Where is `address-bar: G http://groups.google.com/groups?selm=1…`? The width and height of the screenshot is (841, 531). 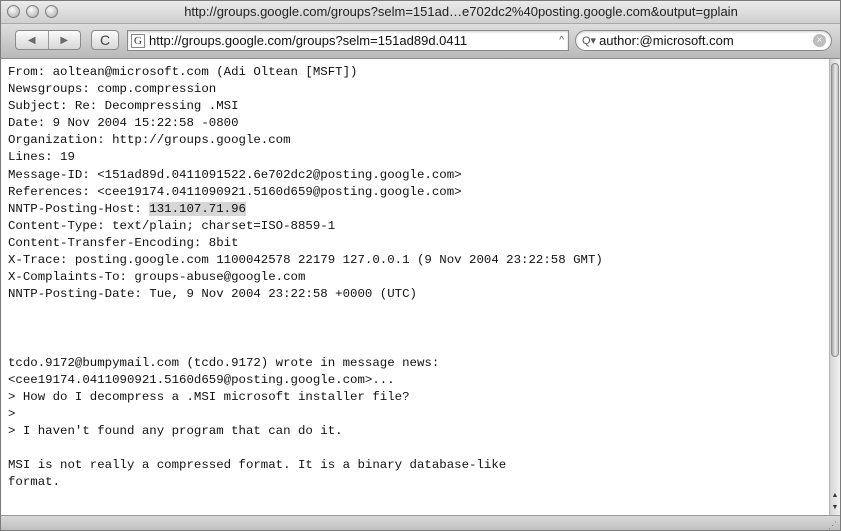 address-bar: G http://groups.google.com/groups?selm=1… is located at coordinates (348, 40).